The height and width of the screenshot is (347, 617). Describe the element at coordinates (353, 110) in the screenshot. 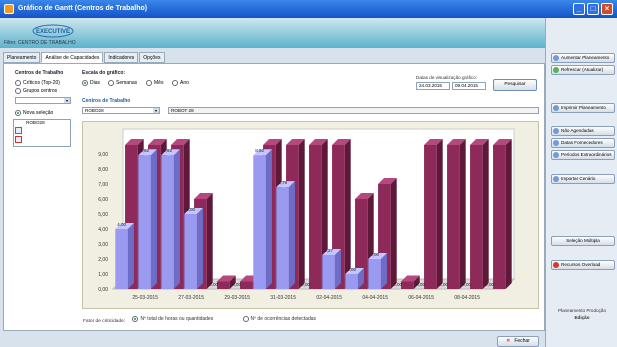

I see `centro-description: ROBOT 28` at that location.